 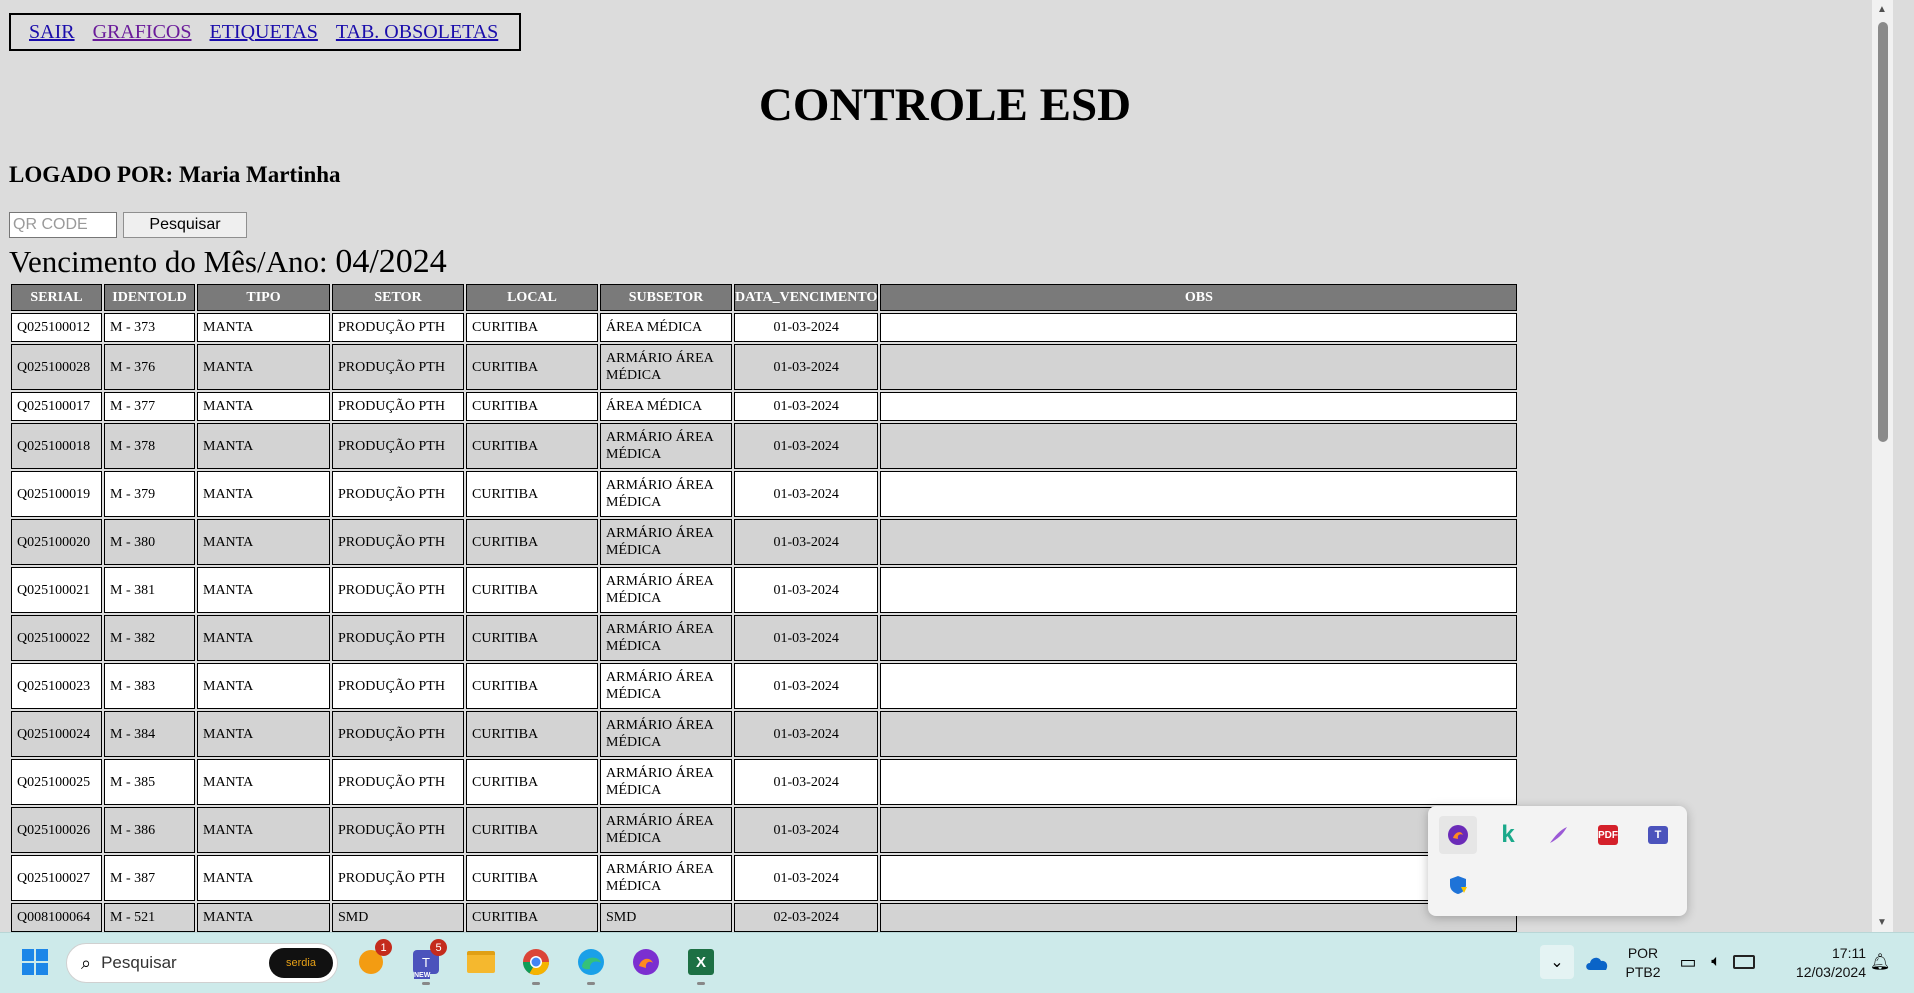 I want to click on file-explorer-icon, so click(x=481, y=962).